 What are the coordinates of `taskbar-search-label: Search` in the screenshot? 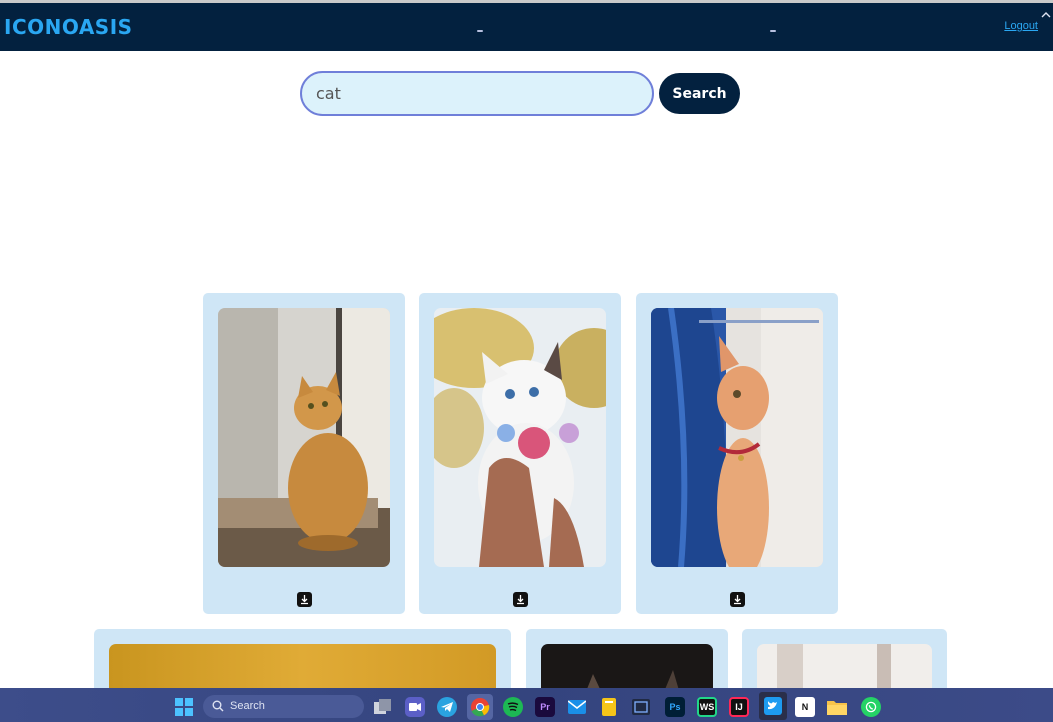 It's located at (247, 706).